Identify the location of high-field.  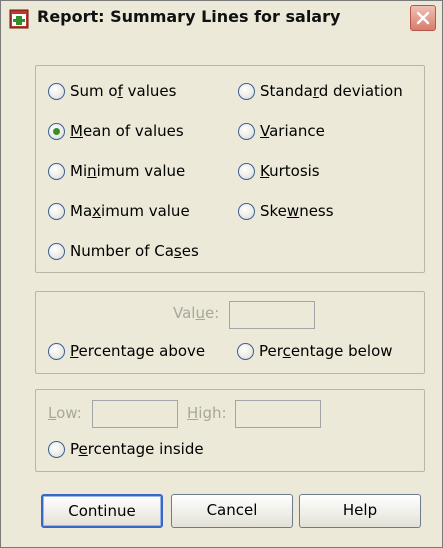
(278, 414).